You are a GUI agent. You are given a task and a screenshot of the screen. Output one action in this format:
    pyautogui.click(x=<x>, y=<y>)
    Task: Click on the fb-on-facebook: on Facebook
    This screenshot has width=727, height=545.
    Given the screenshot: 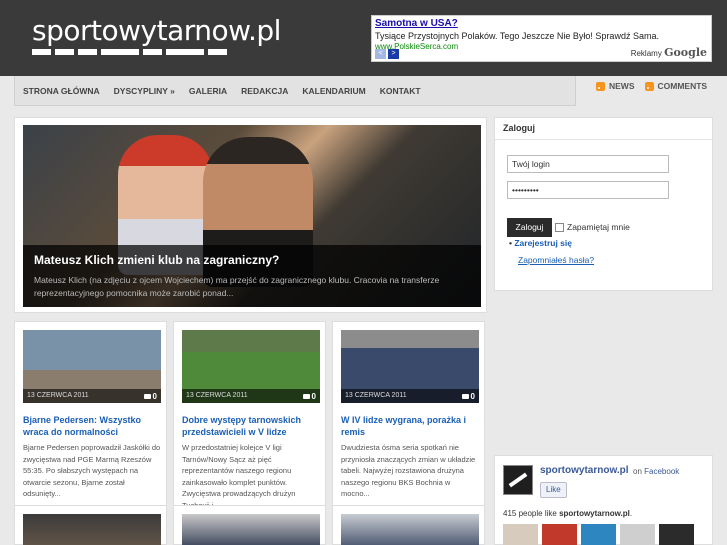 What is the action you would take?
    pyautogui.click(x=656, y=471)
    